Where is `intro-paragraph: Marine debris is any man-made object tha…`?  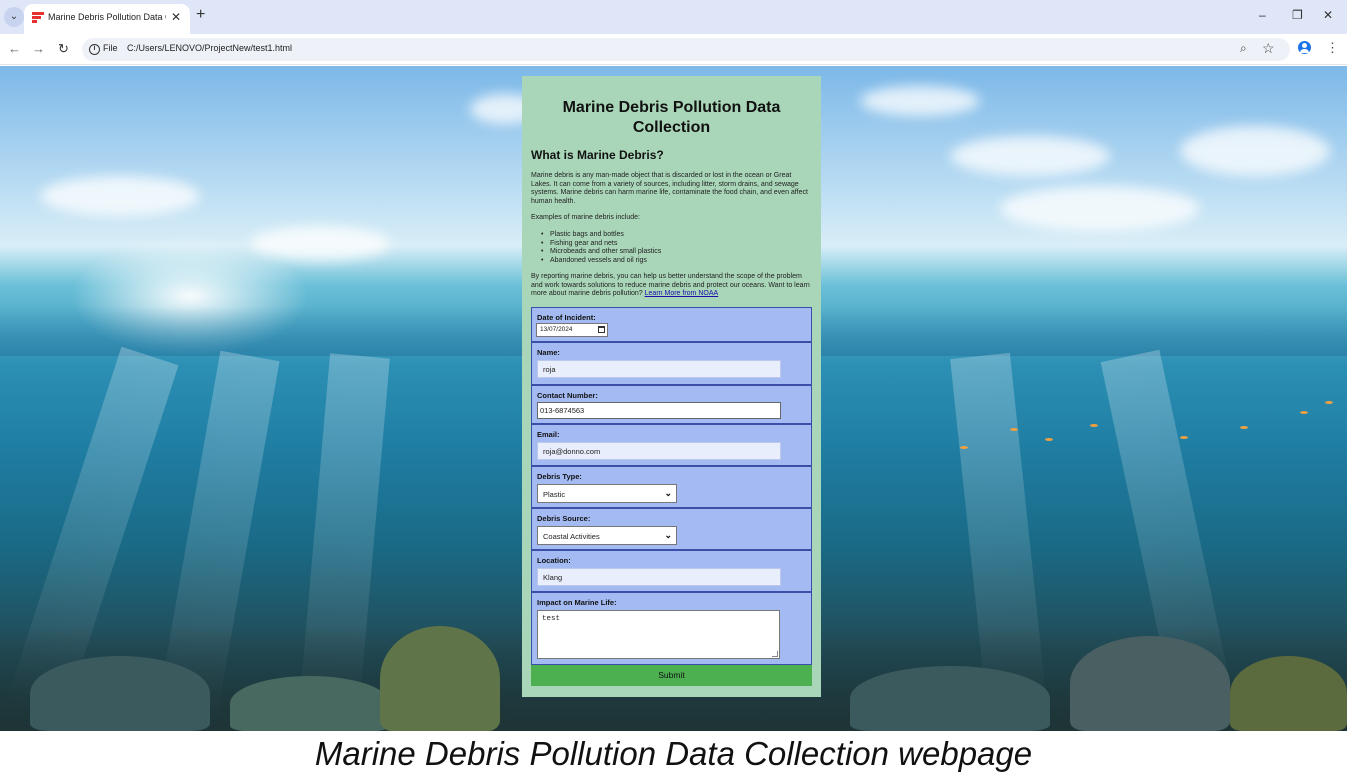 intro-paragraph: Marine debris is any man-made object tha… is located at coordinates (669, 188).